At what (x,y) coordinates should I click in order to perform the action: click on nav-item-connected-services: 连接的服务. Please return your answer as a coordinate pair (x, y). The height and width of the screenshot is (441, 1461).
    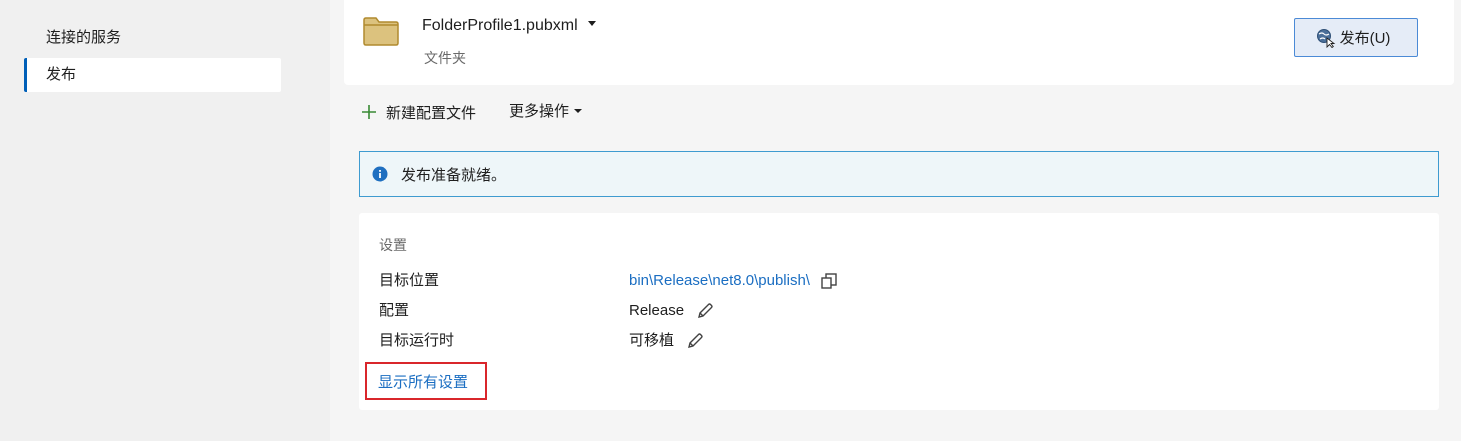
    Looking at the image, I should click on (152, 38).